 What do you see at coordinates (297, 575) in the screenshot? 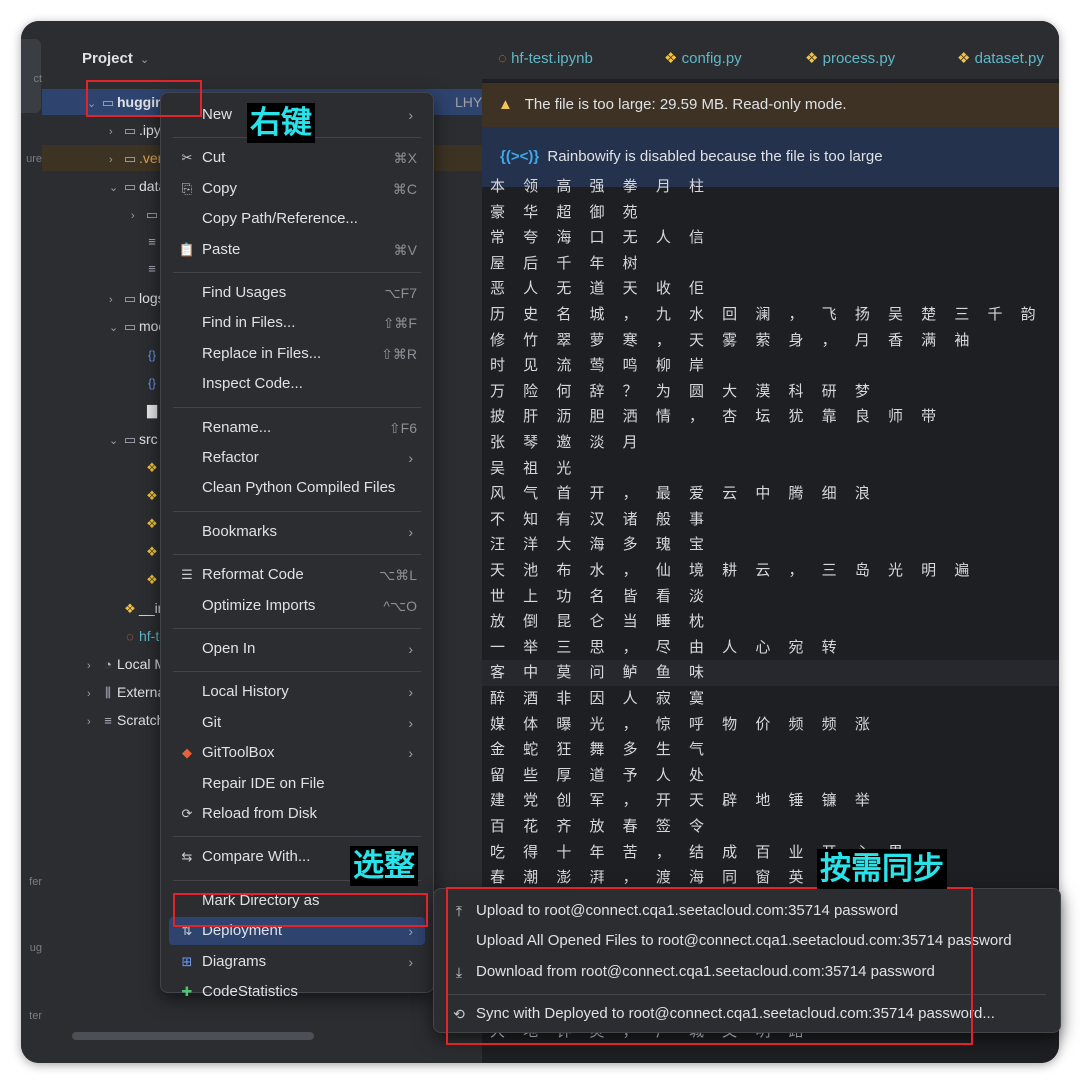
I see `menu-item-reformat-code: ☰ Reformat Code ⌥⌘L` at bounding box center [297, 575].